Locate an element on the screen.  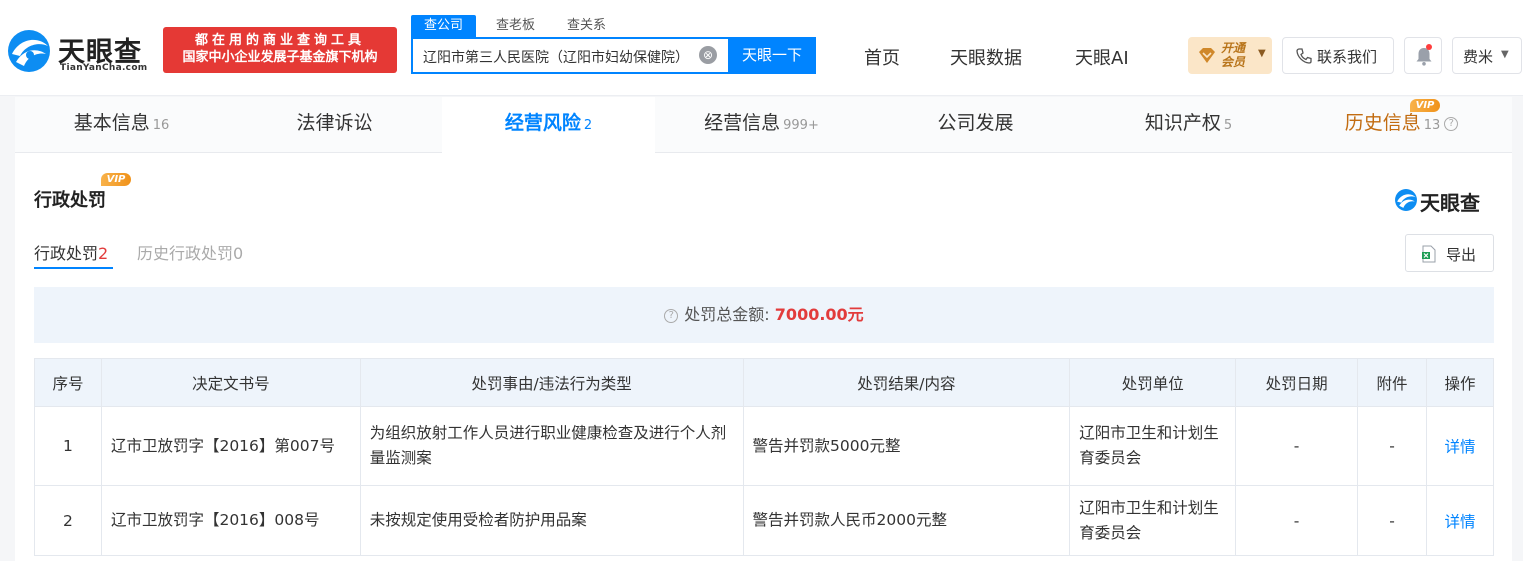
tab-label: 法律诉讼 is located at coordinates (334, 123).